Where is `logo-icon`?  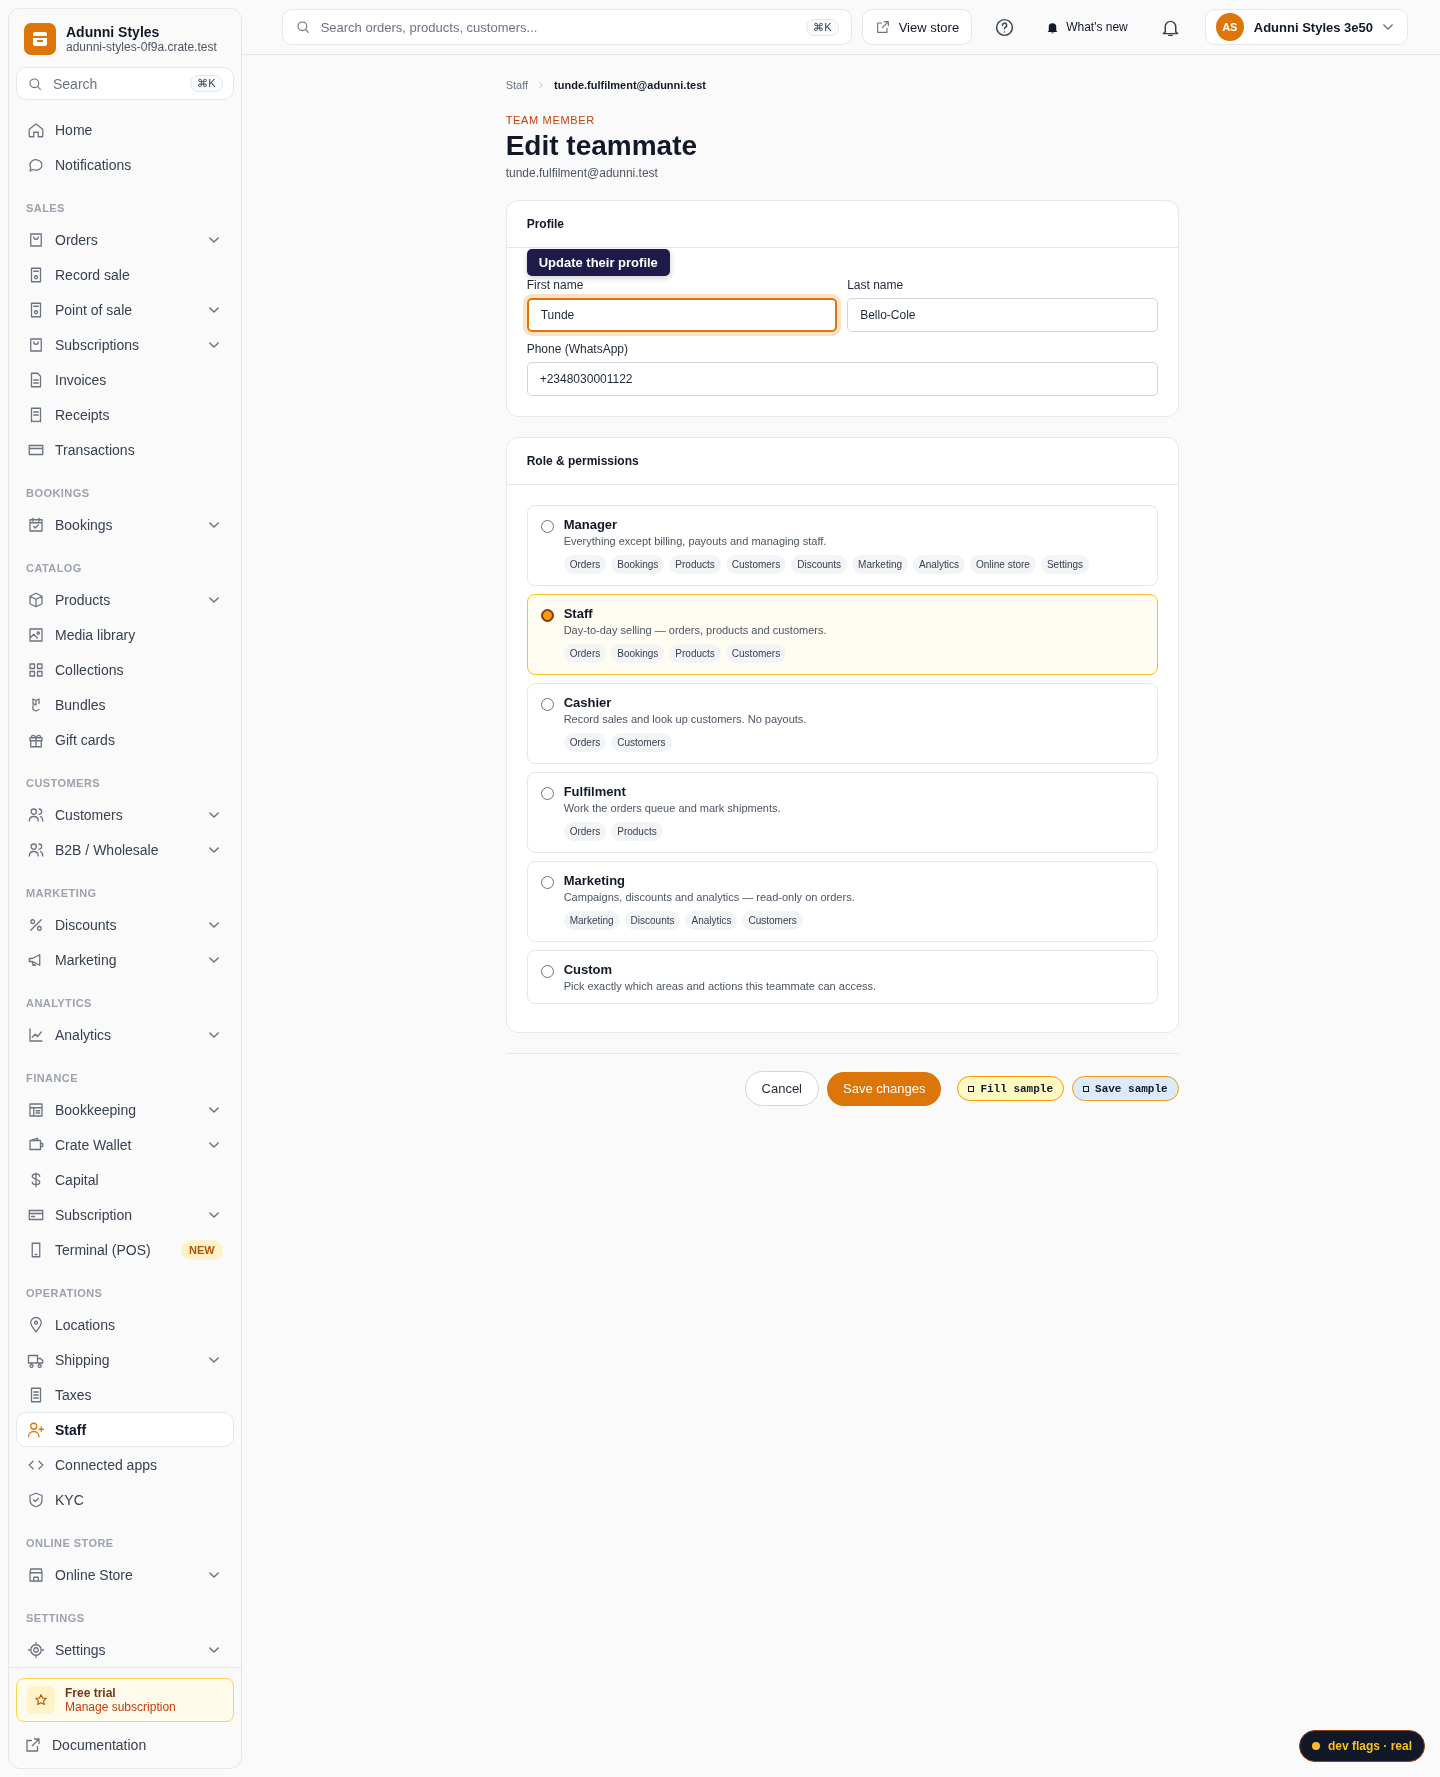
logo-icon is located at coordinates (40, 39).